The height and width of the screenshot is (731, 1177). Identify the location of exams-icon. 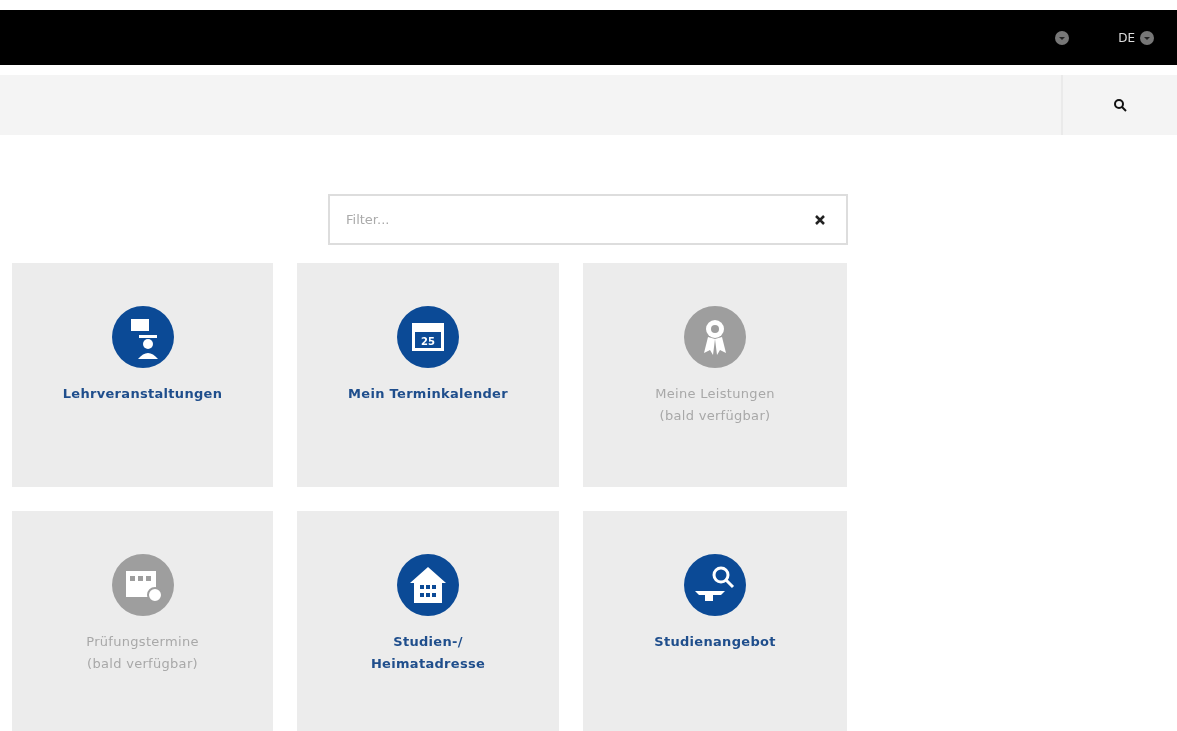
(142, 585).